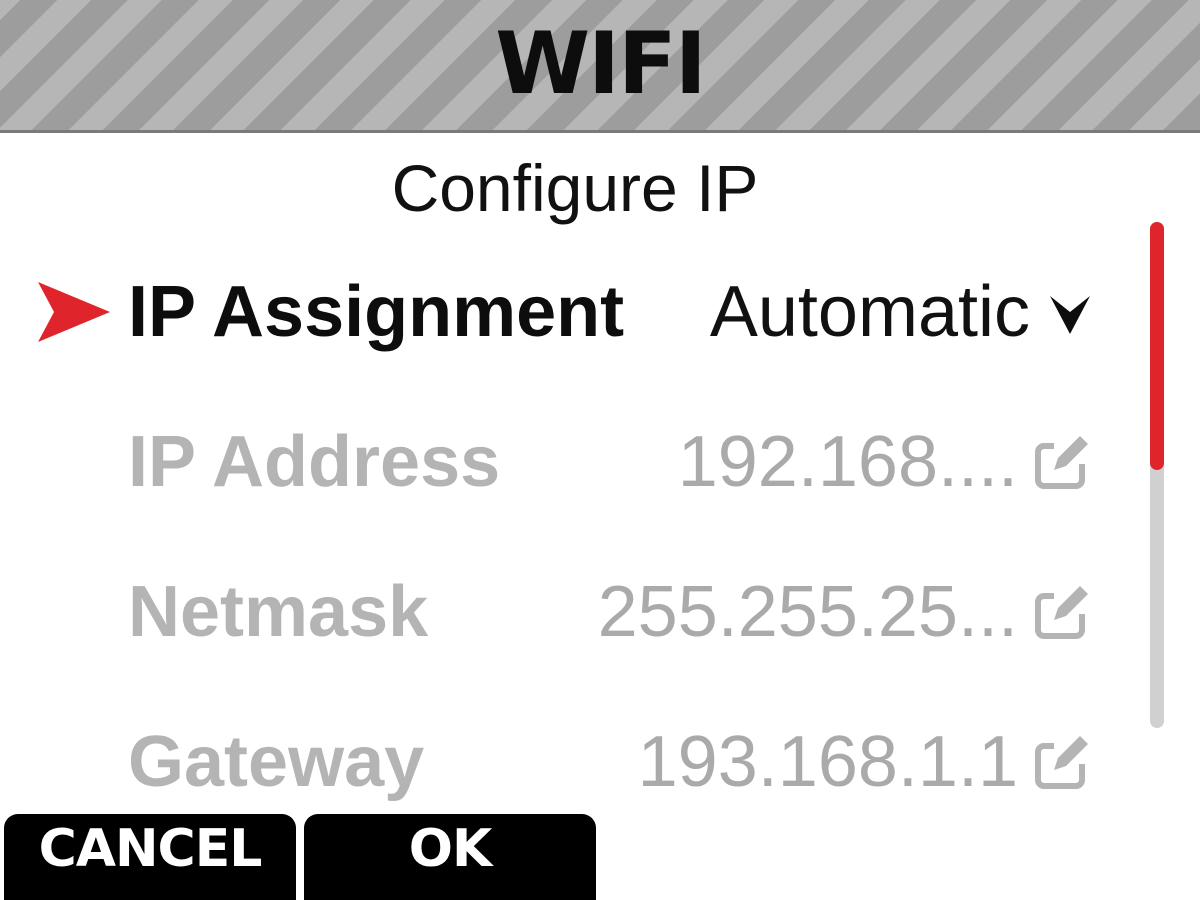 The image size is (1200, 900). I want to click on netmask-label: Netmask, so click(278, 612).